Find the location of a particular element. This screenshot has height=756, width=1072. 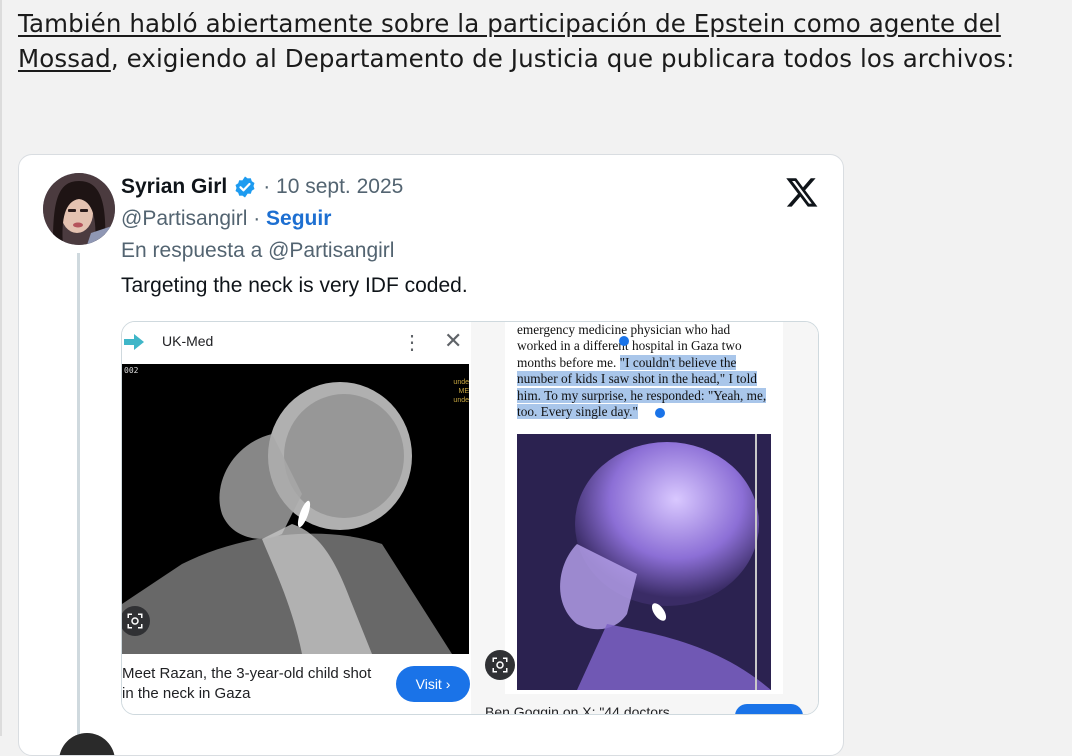

author-name: Syrian Girl is located at coordinates (174, 187).